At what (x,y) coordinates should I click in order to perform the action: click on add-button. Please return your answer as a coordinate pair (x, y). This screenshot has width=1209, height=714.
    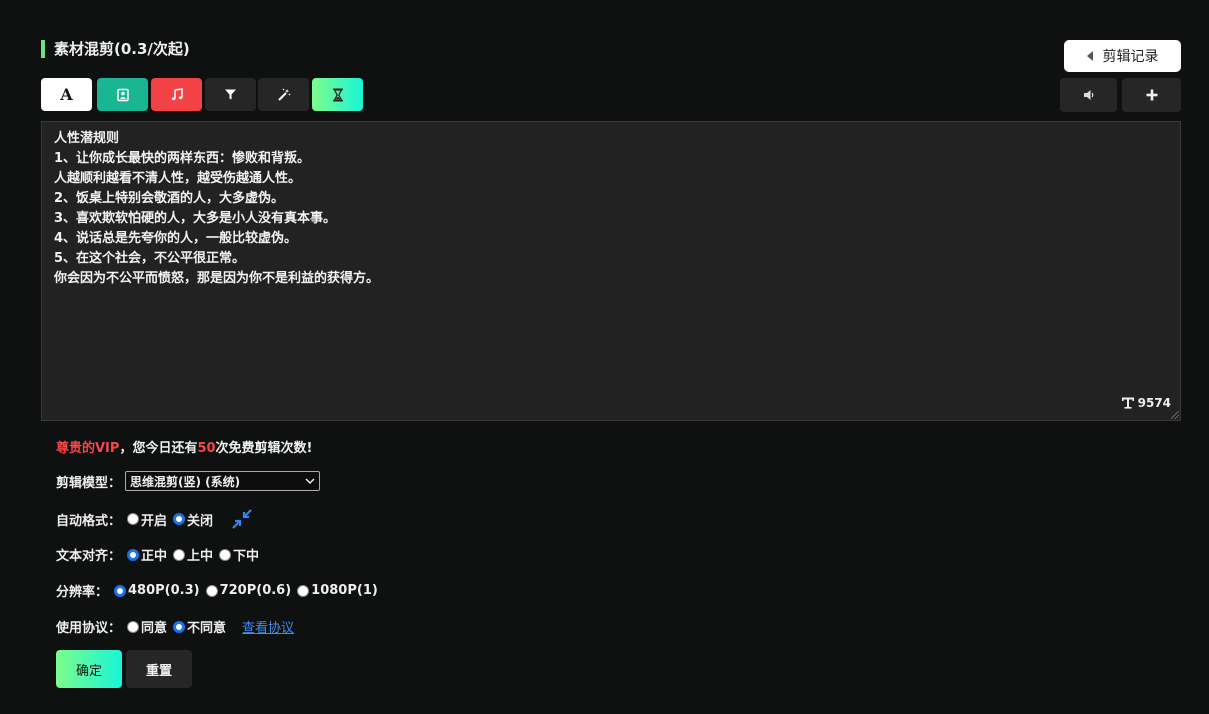
    Looking at the image, I should click on (1151, 95).